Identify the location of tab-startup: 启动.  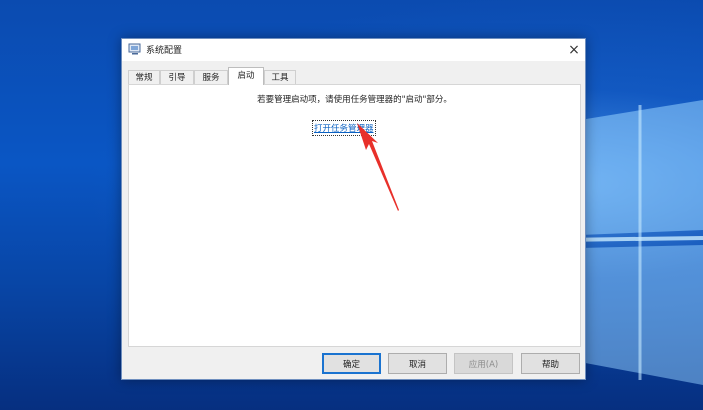
(246, 76).